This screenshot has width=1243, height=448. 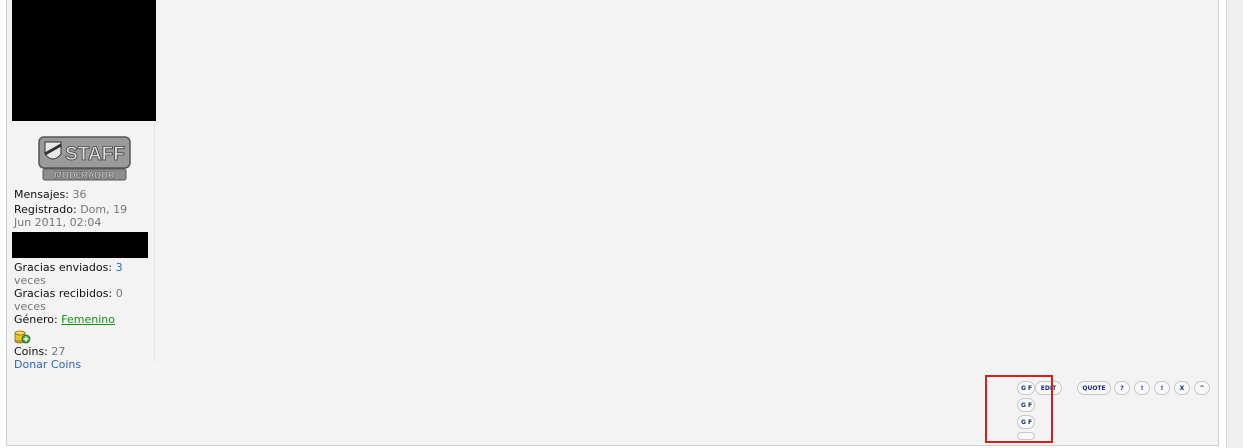 What do you see at coordinates (1094, 388) in the screenshot?
I see `quote-button: QUOTE` at bounding box center [1094, 388].